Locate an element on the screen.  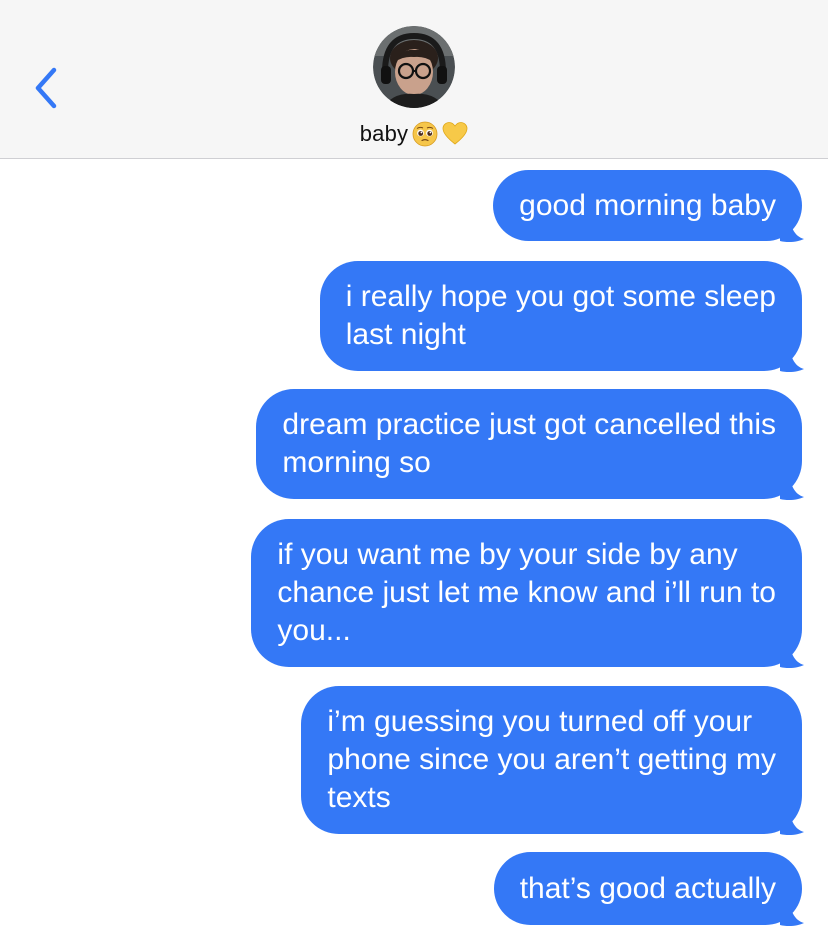
back-button is located at coordinates (48, 88).